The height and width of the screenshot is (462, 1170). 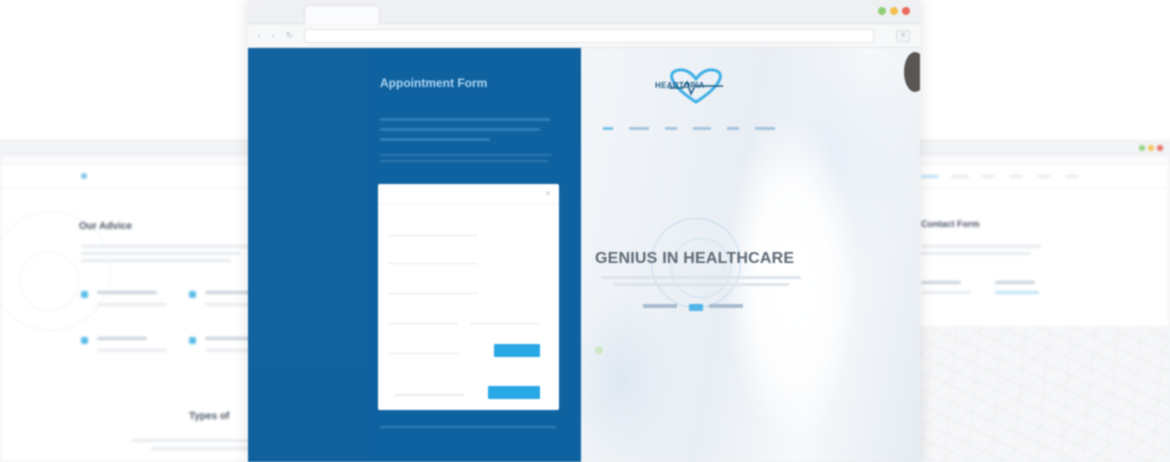 I want to click on submit-button, so click(x=517, y=350).